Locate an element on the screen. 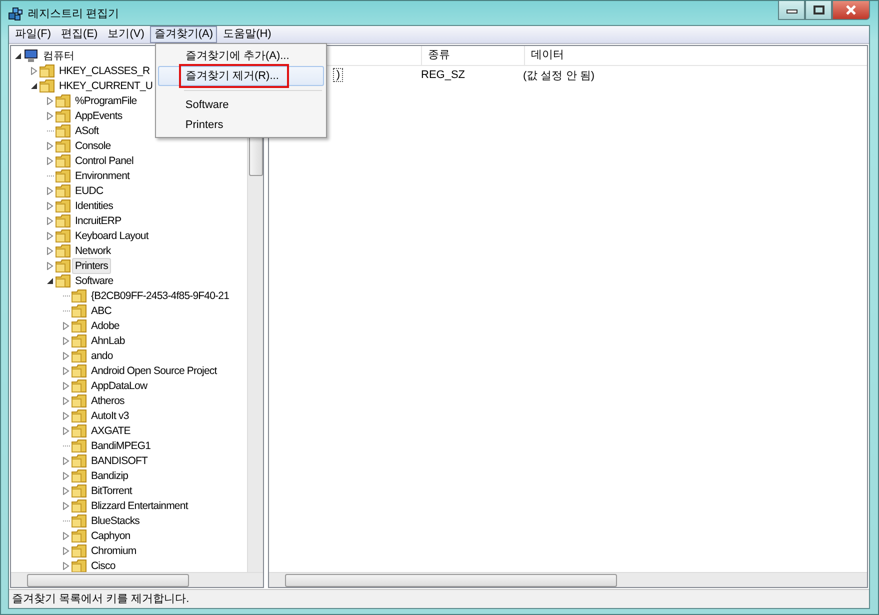 The width and height of the screenshot is (879, 615). tree-item: AppDataLow is located at coordinates (119, 386).